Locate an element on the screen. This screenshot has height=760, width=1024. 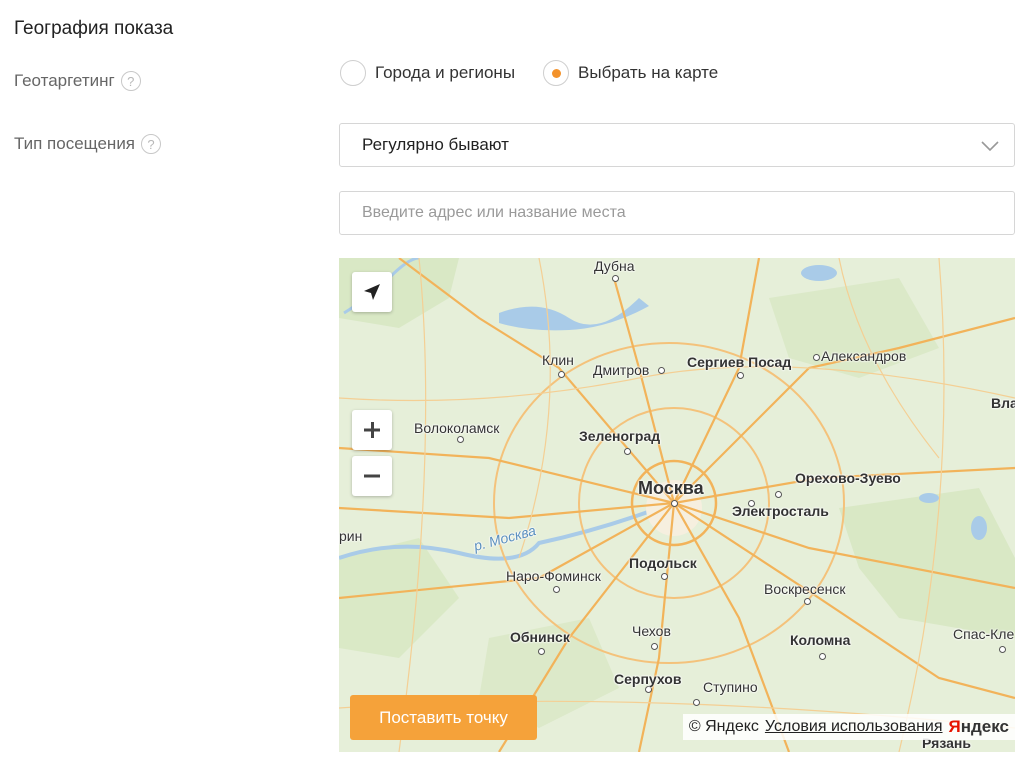
radio-select-on-map-label: Выбрать на карте is located at coordinates (648, 73).